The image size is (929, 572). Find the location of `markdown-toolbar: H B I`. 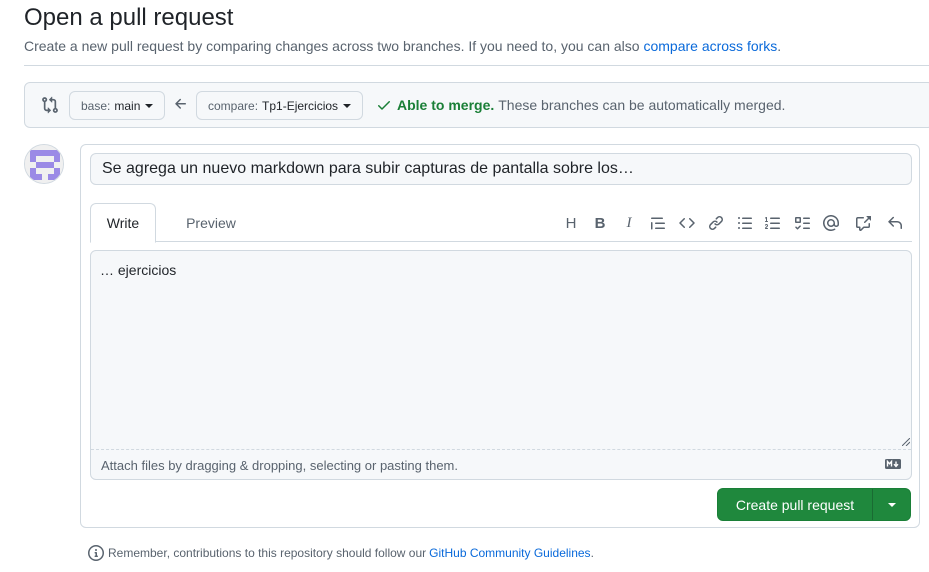

markdown-toolbar: H B I is located at coordinates (500, 223).